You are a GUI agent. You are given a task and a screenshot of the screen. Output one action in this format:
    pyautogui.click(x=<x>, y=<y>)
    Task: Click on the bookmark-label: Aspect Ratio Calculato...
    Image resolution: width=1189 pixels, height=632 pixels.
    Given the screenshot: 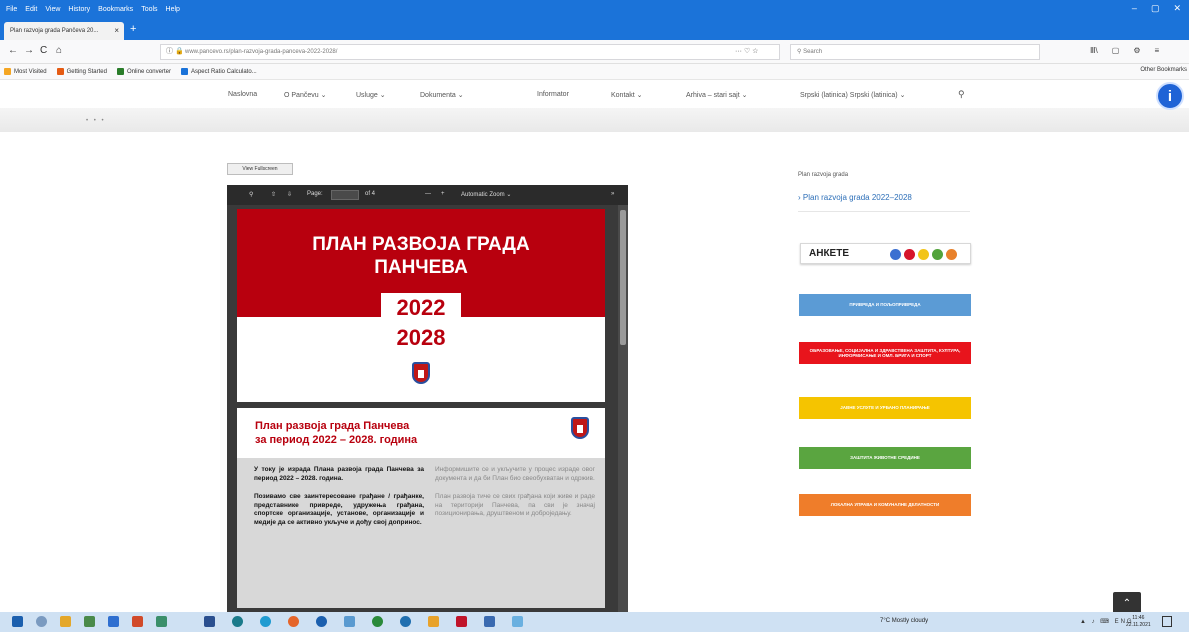 What is the action you would take?
    pyautogui.click(x=223, y=71)
    